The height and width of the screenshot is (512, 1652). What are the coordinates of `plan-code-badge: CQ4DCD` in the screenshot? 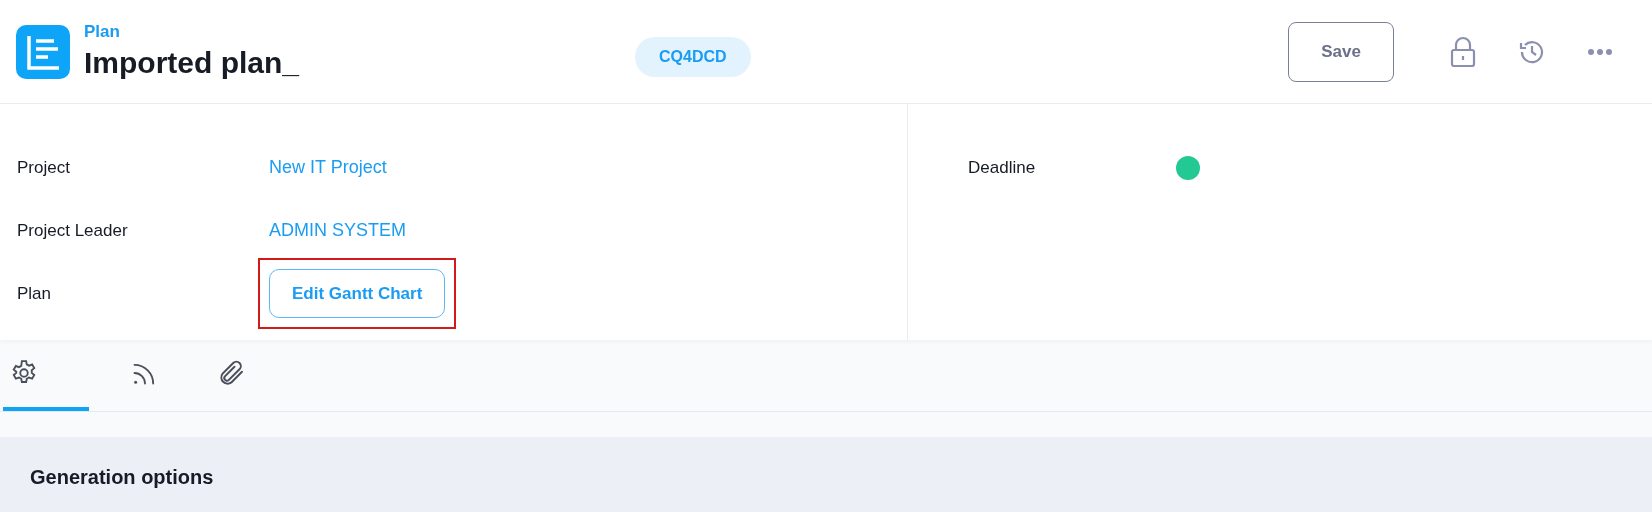 It's located at (693, 56).